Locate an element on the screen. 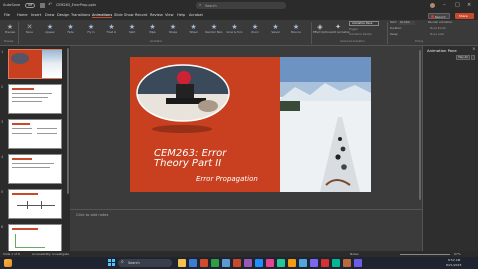  thumb-number: 6 is located at coordinates (2, 227).